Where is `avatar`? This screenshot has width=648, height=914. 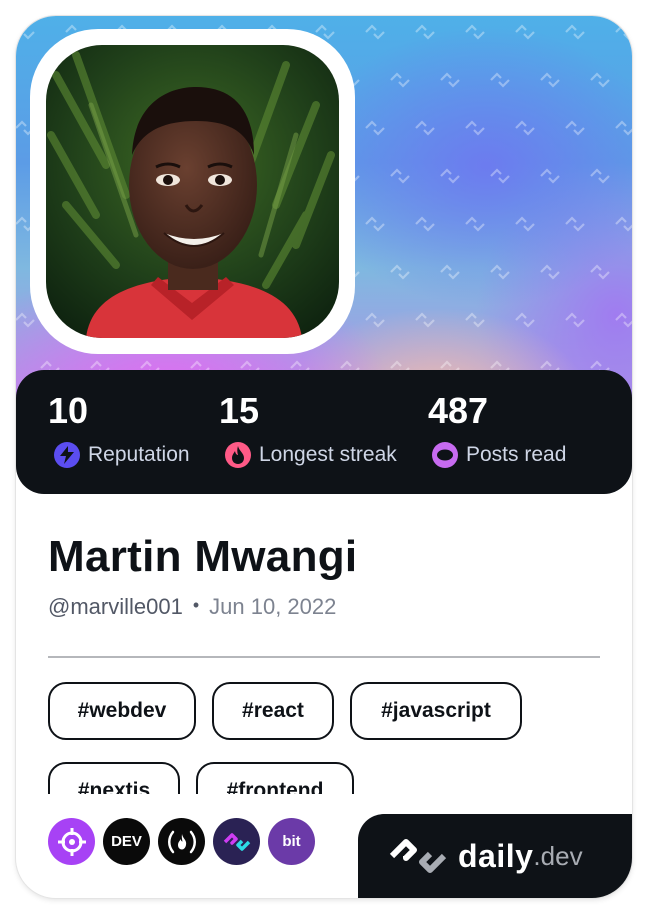
avatar is located at coordinates (192, 191).